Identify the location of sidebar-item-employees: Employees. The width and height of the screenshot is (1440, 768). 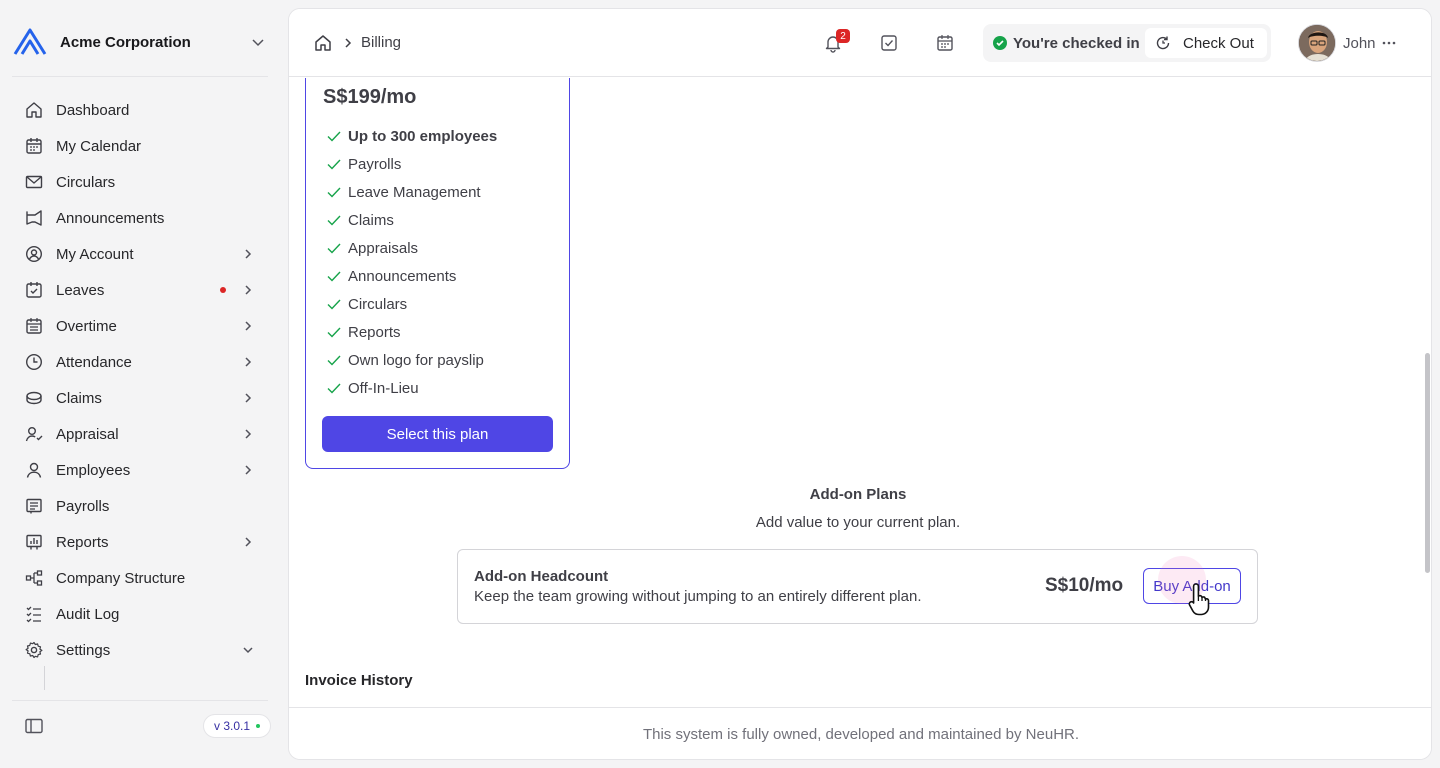
(142, 470).